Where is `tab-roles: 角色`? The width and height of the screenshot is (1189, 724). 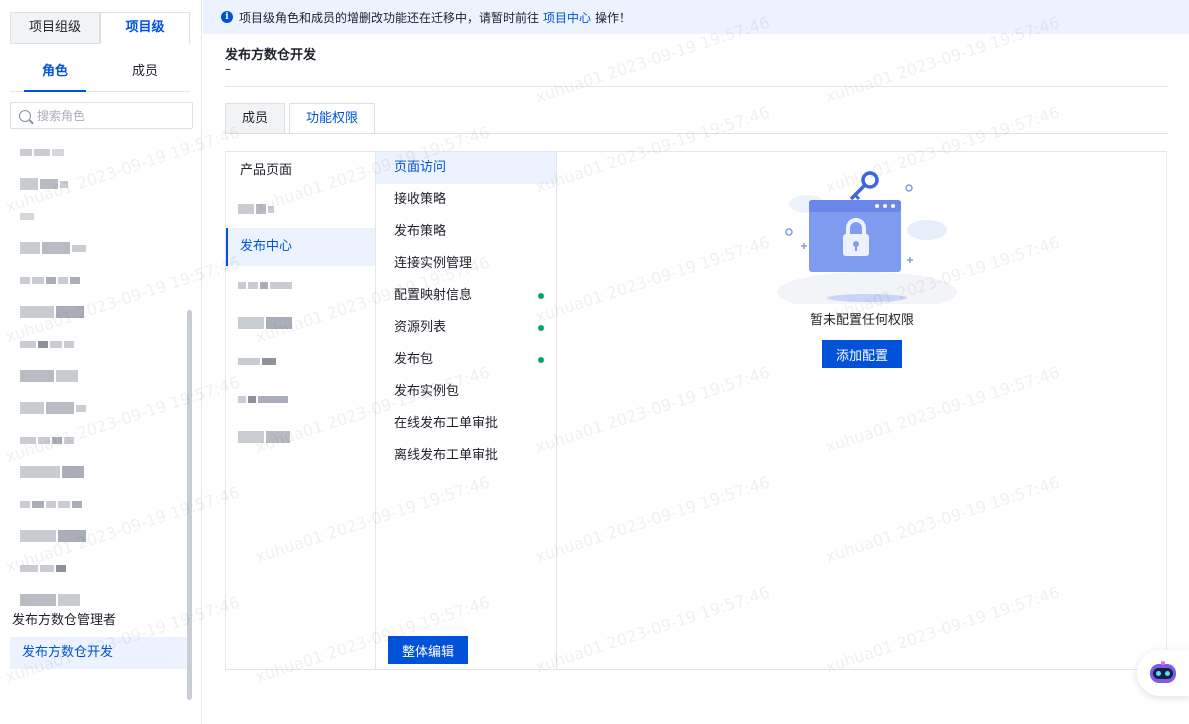 tab-roles: 角色 is located at coordinates (55, 74).